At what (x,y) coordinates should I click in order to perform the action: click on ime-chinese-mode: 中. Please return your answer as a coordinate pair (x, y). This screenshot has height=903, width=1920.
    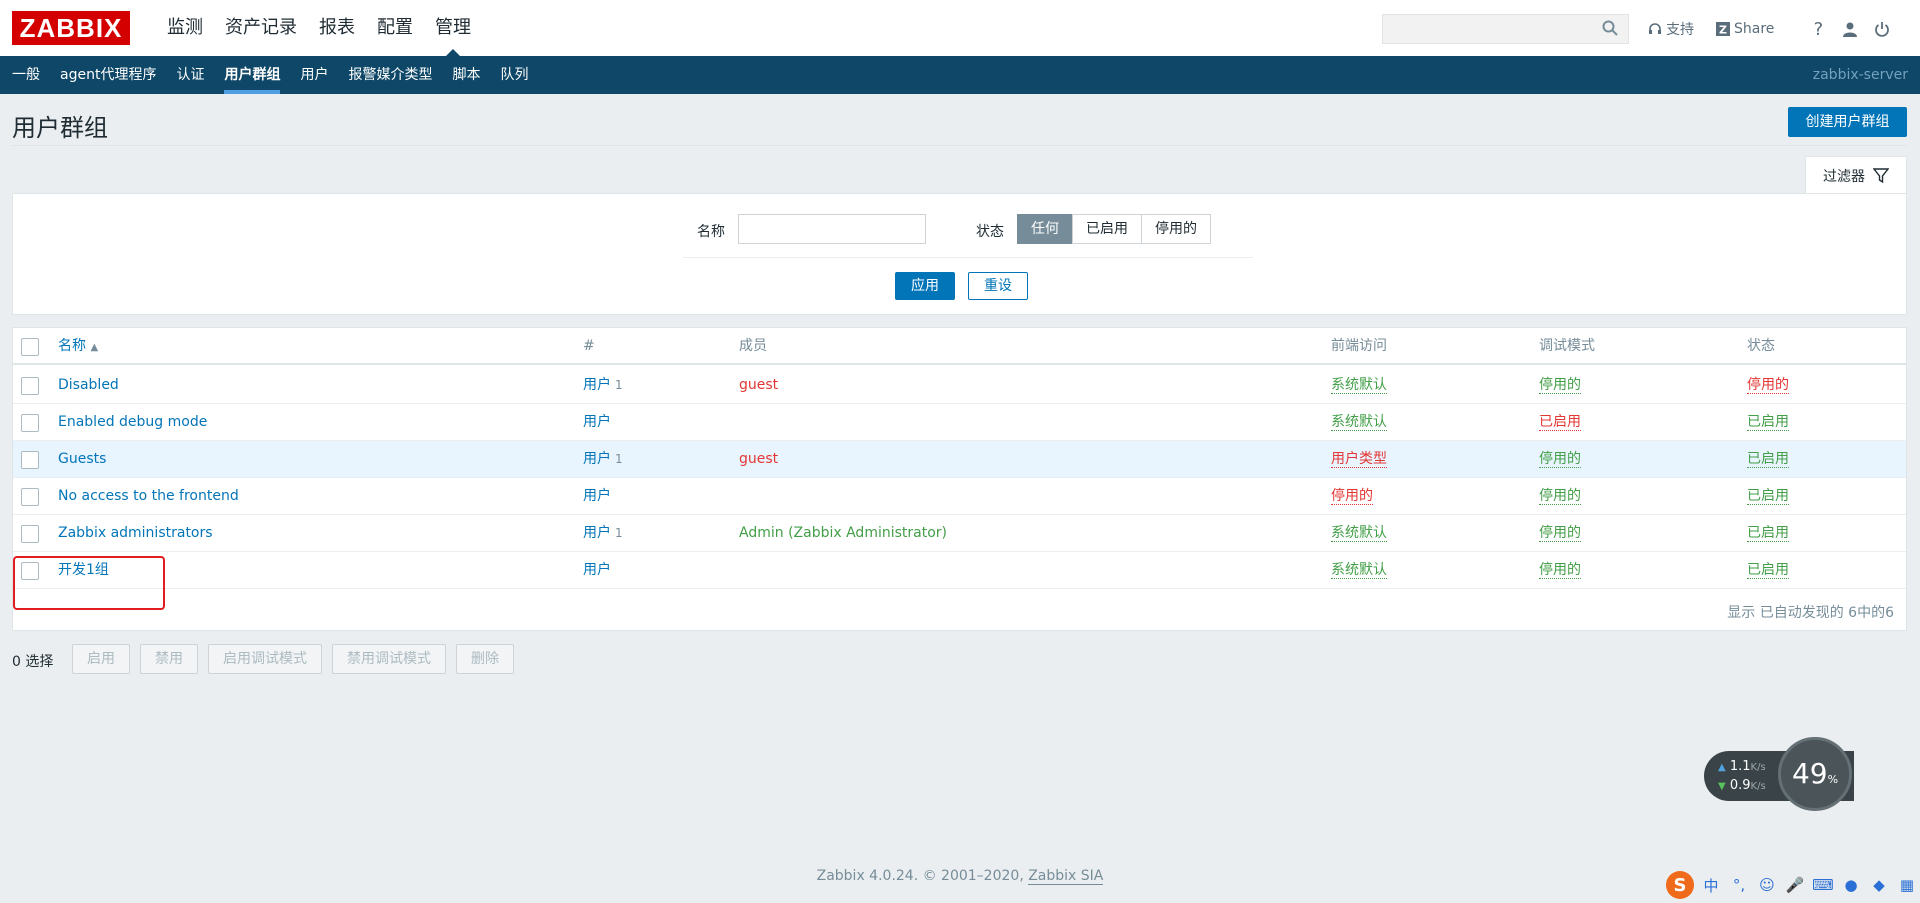
    Looking at the image, I should click on (1711, 885).